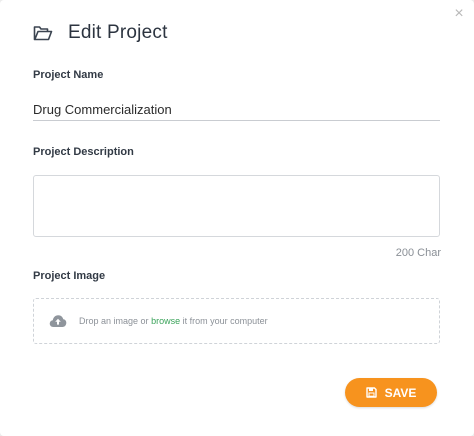 This screenshot has width=474, height=436. What do you see at coordinates (83, 152) in the screenshot?
I see `project-description-label: Project Description` at bounding box center [83, 152].